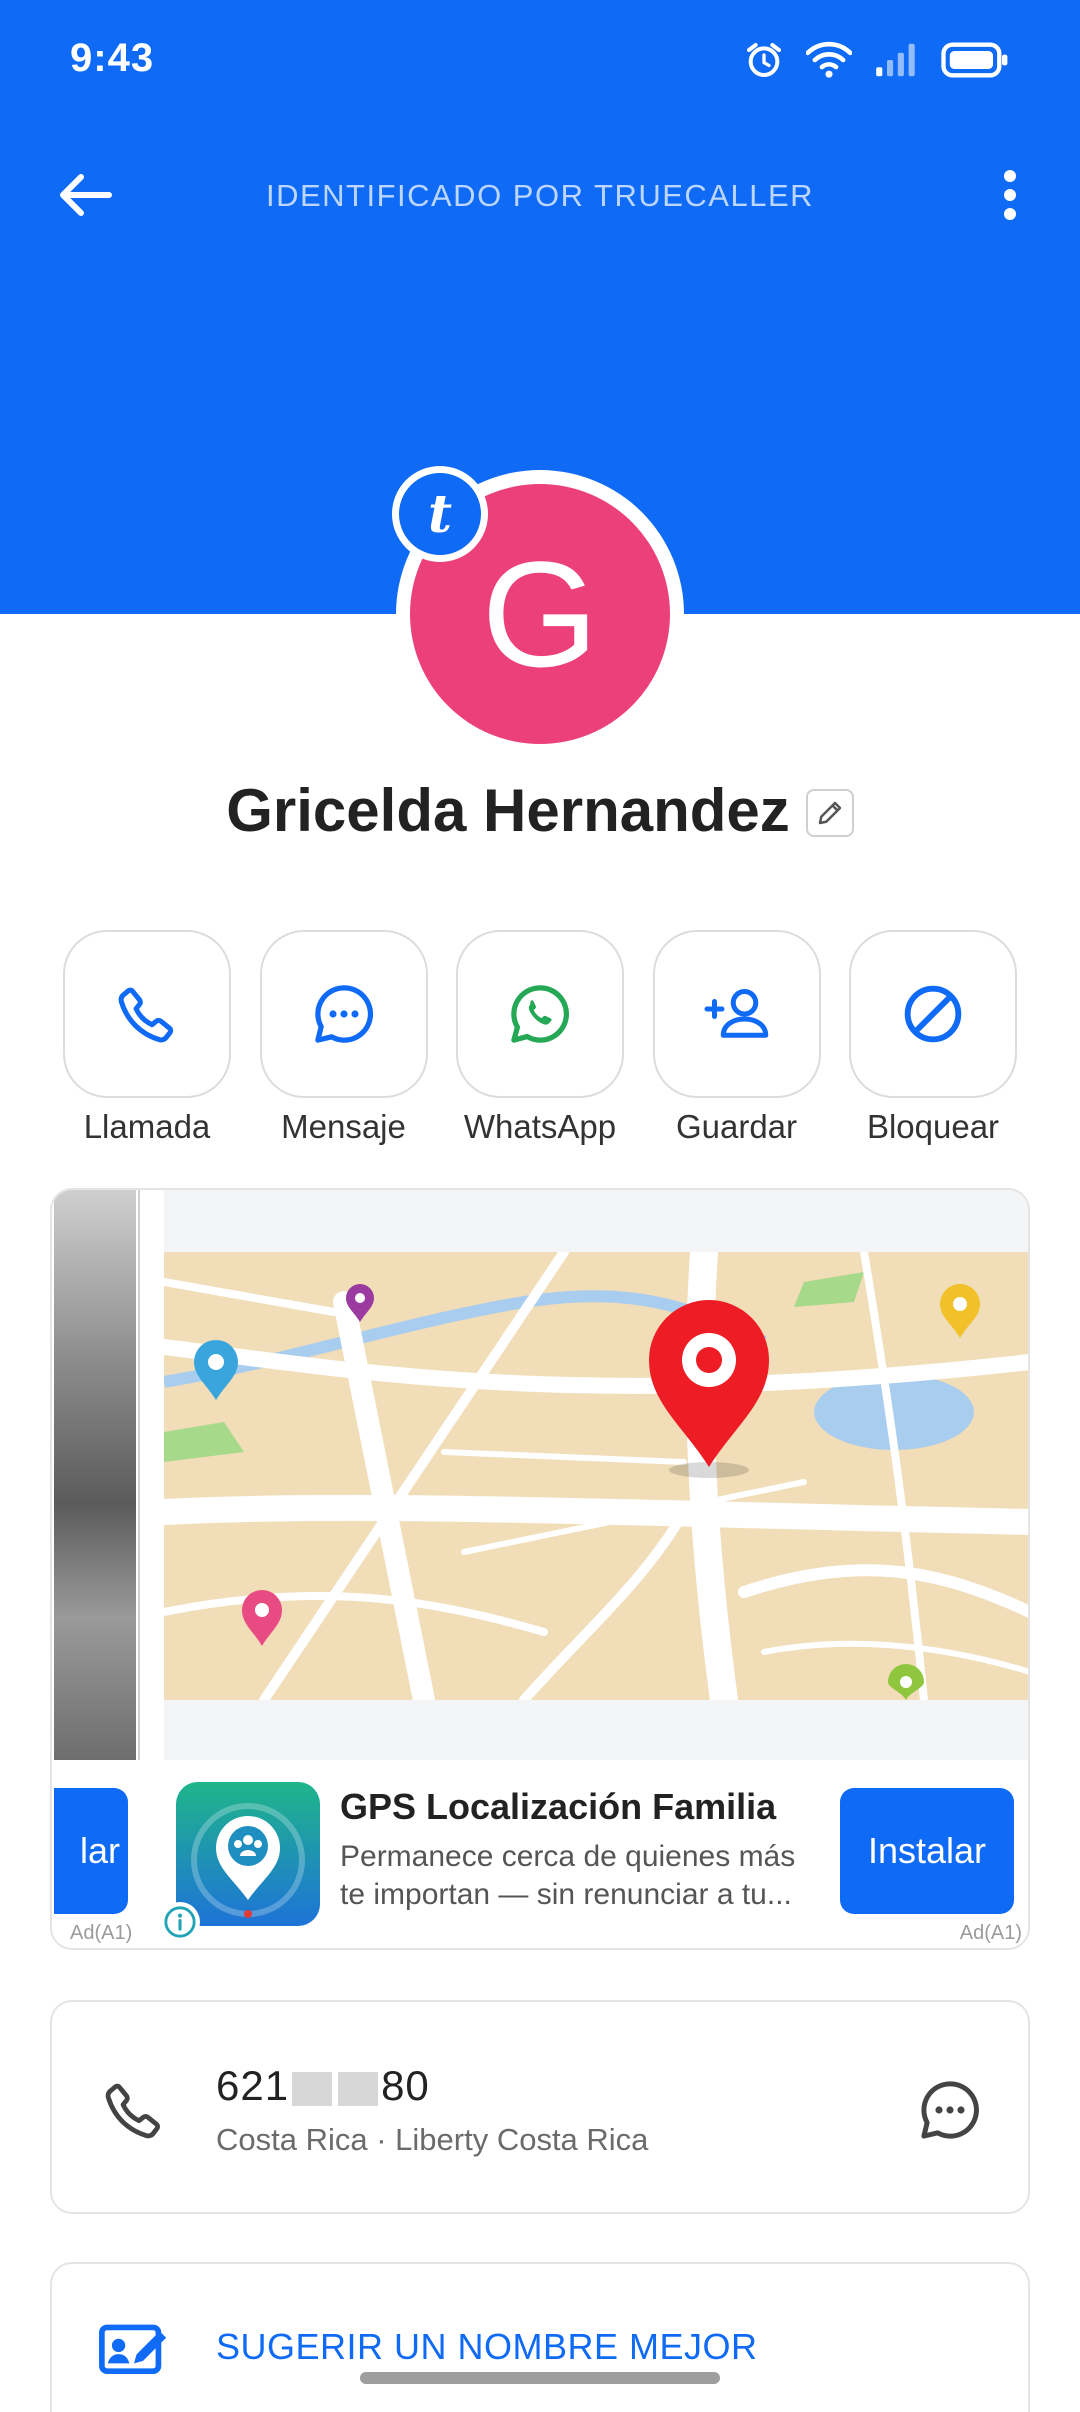  Describe the element at coordinates (248, 1854) in the screenshot. I see `ad-app-icon` at that location.